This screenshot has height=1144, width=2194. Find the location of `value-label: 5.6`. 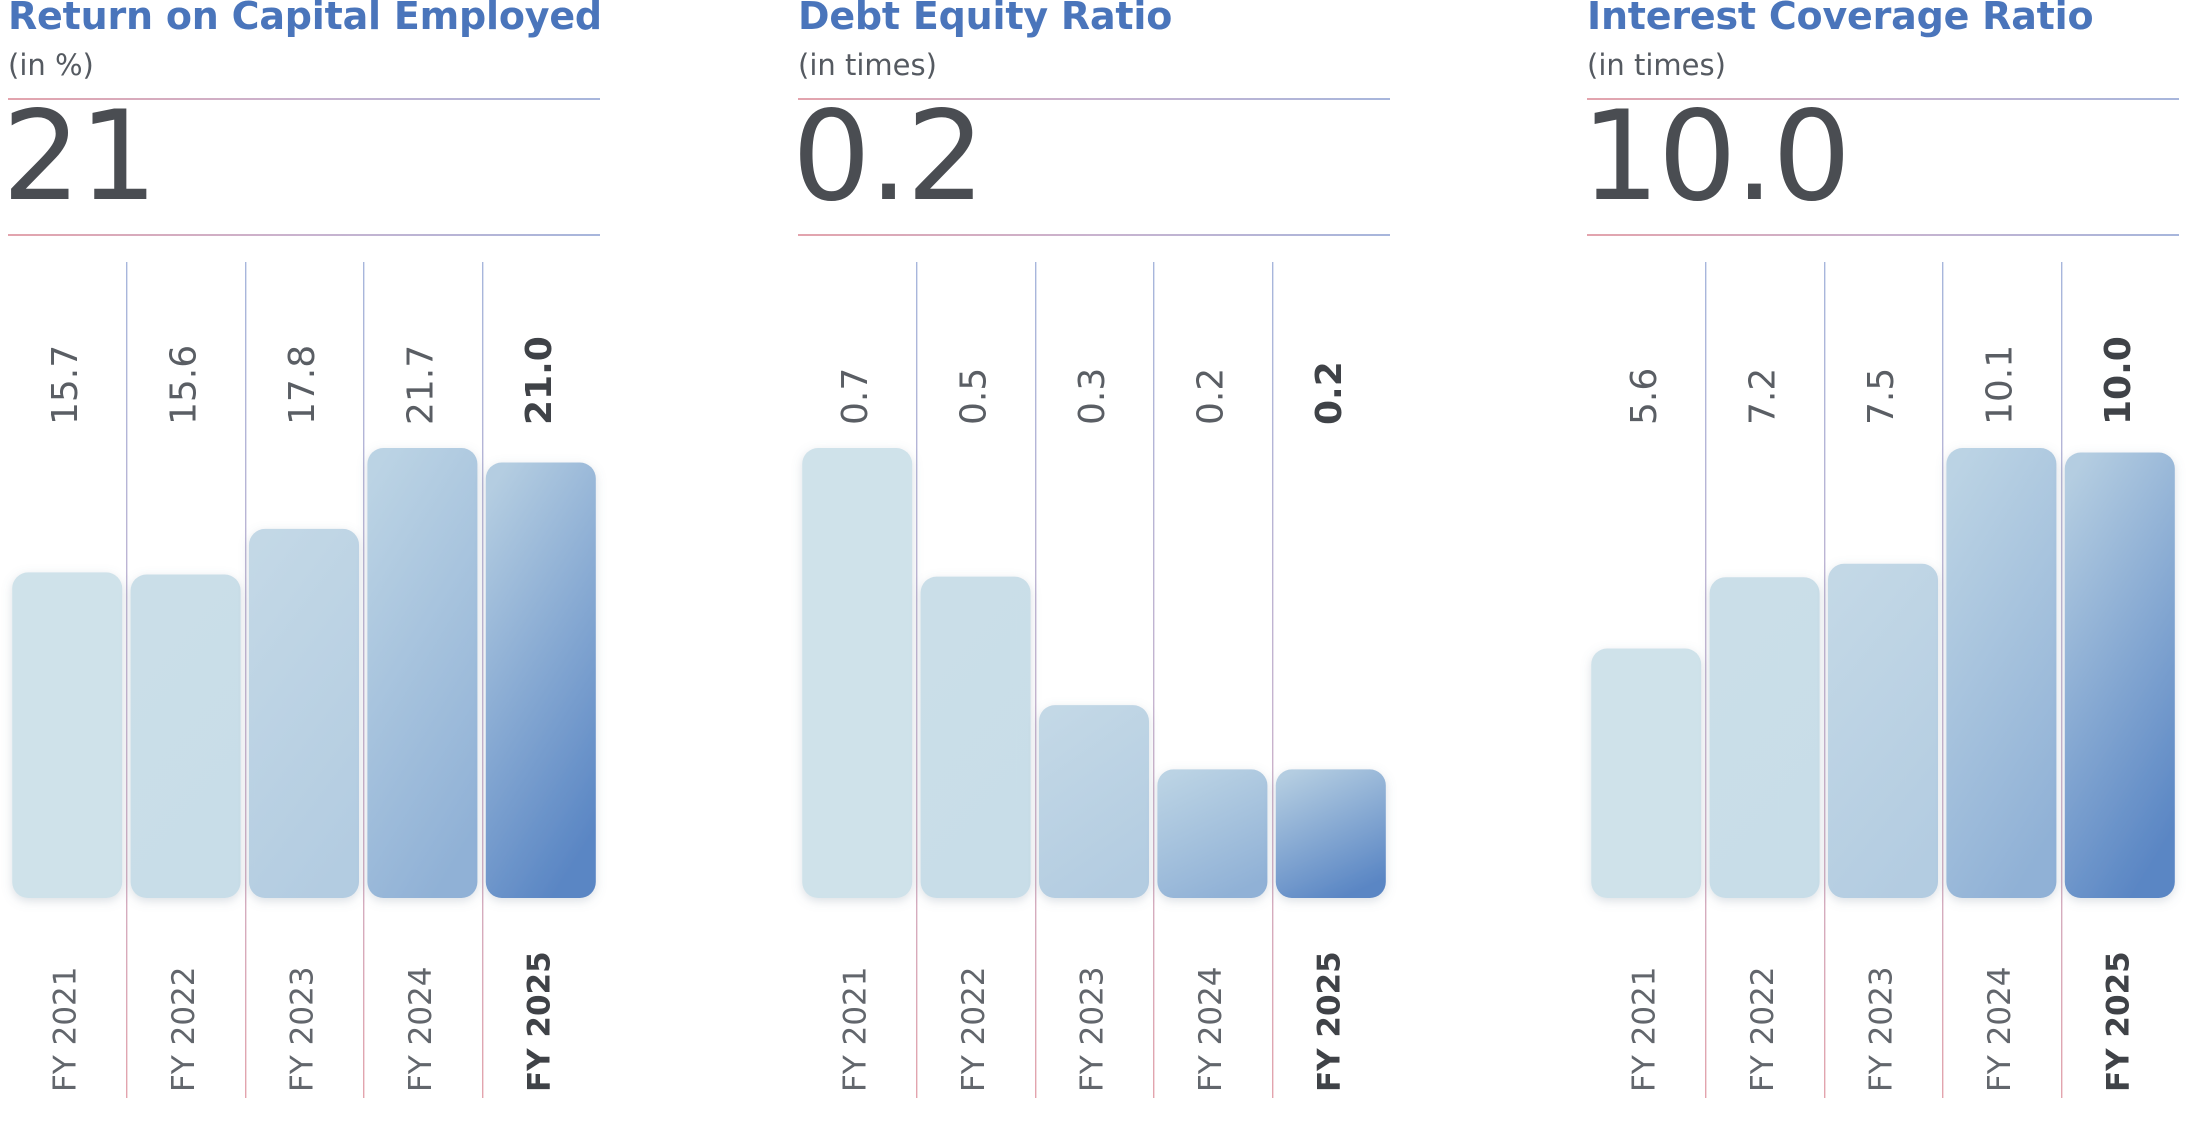

value-label: 5.6 is located at coordinates (1644, 396).